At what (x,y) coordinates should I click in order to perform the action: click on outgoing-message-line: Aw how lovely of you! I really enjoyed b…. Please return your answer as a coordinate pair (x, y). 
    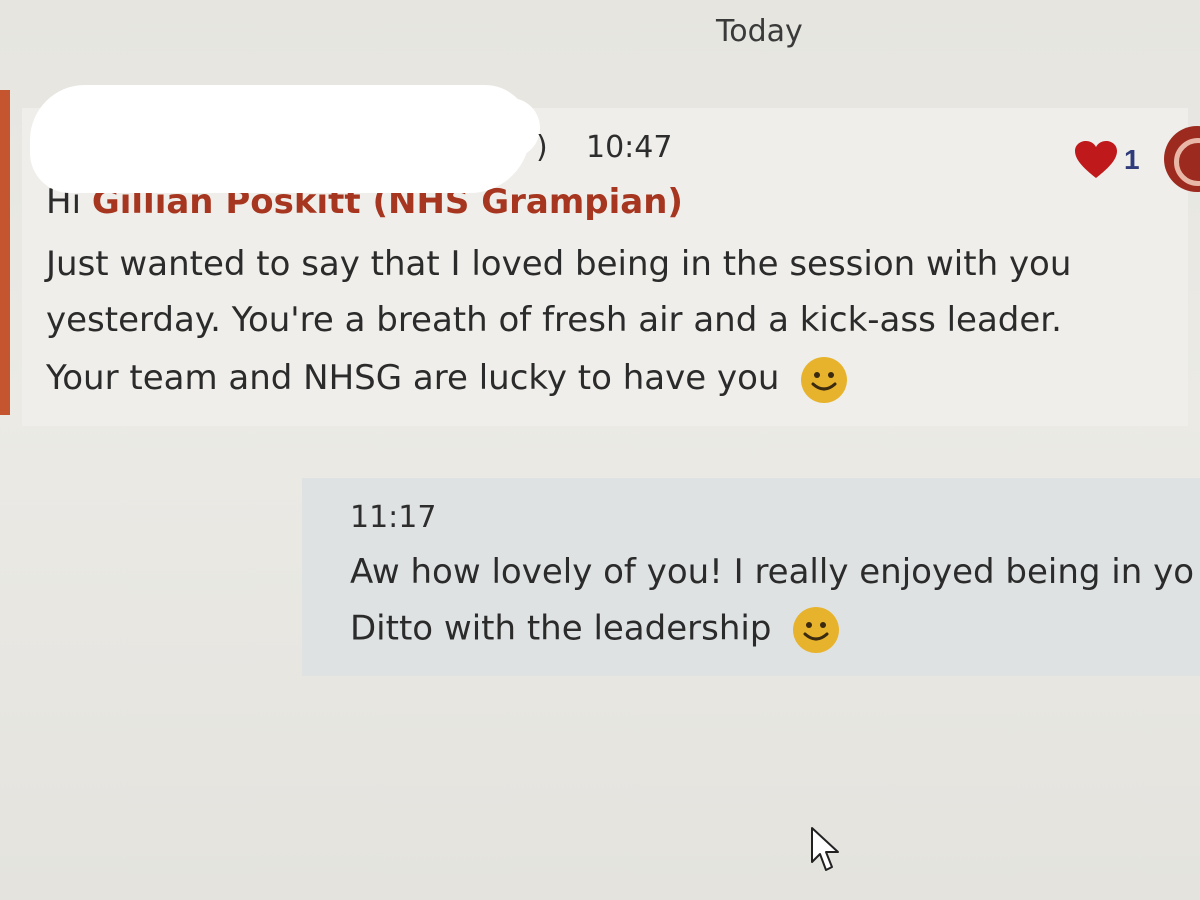
    Looking at the image, I should click on (772, 572).